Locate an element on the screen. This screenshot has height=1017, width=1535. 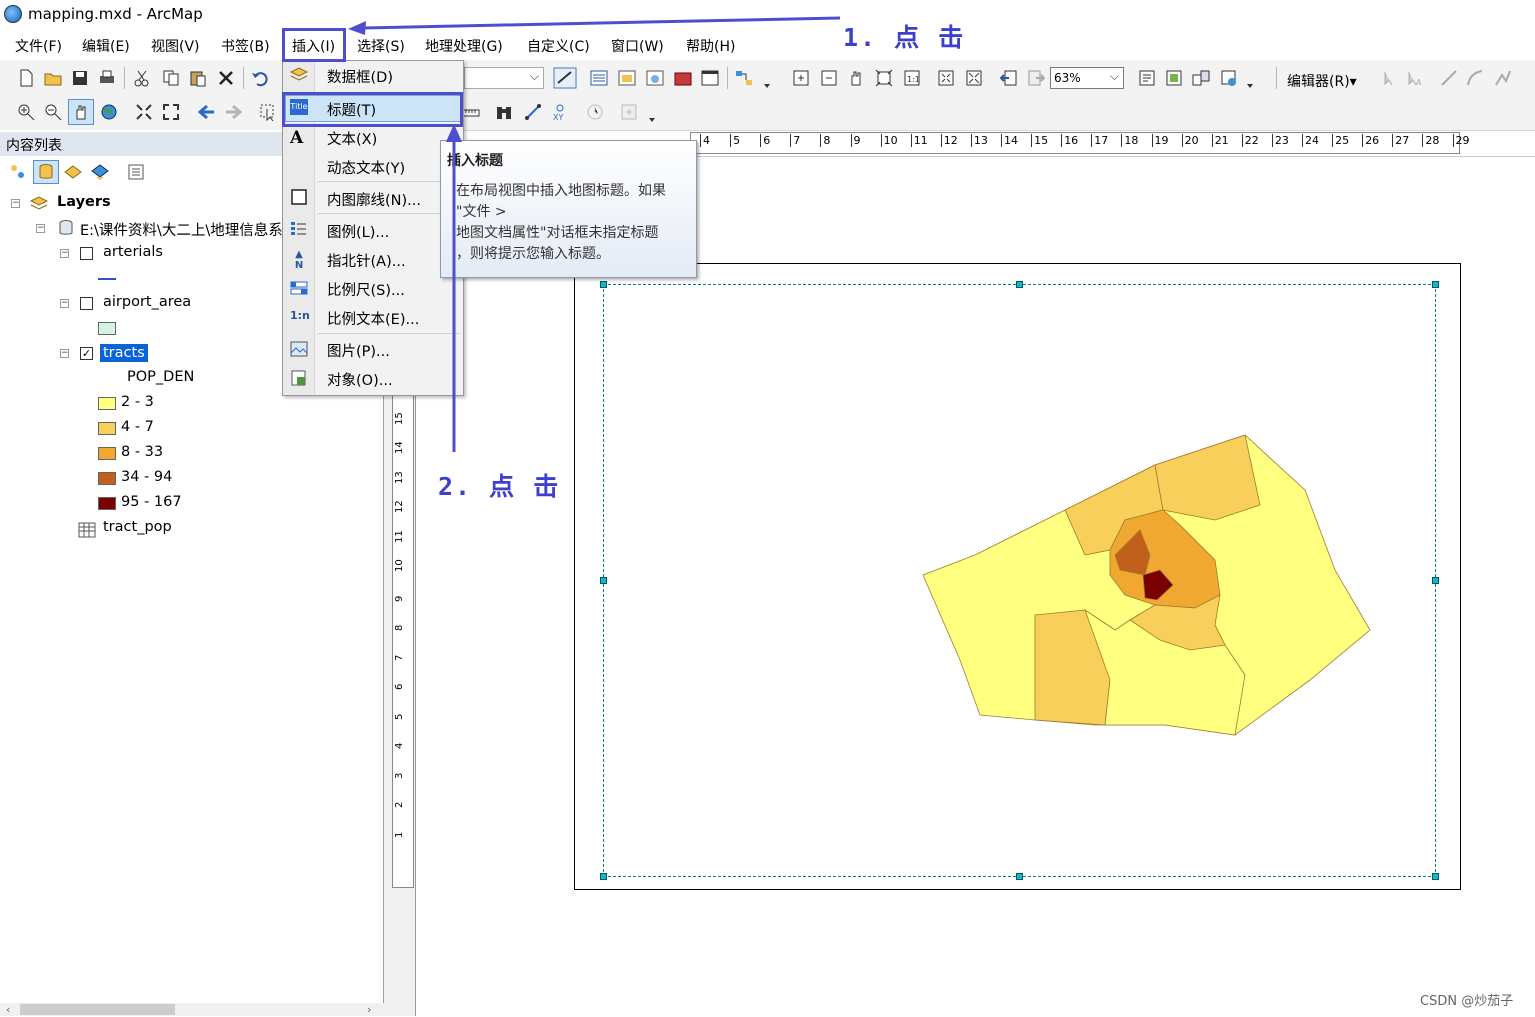
layout-pan-icon is located at coordinates (856, 78).